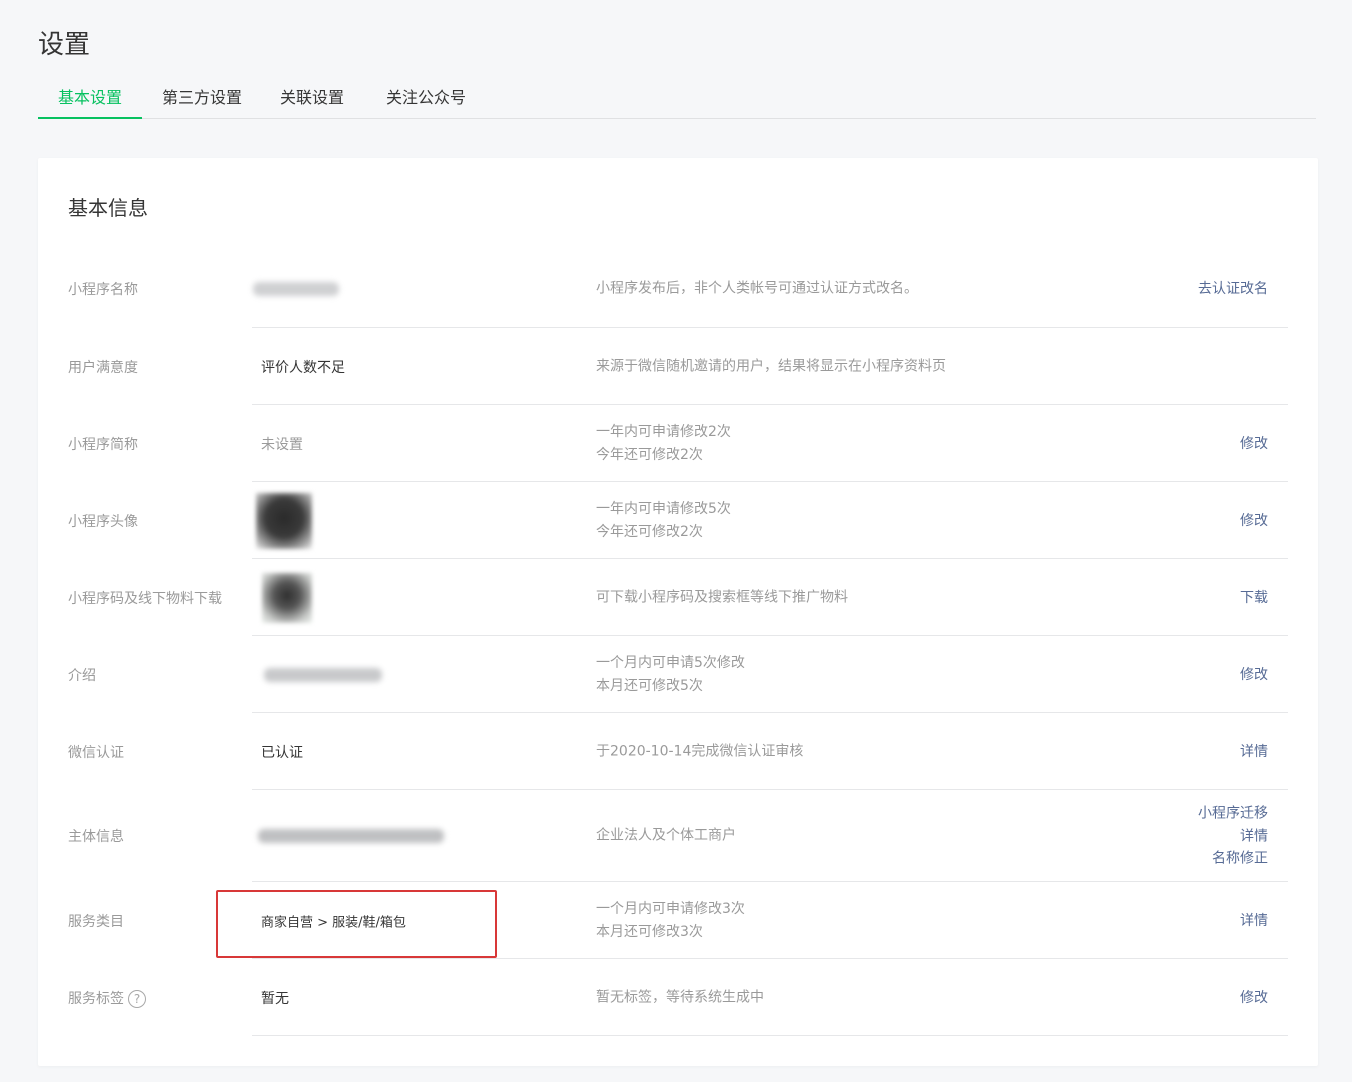 The height and width of the screenshot is (1082, 1352). I want to click on row-description: 一个月内可申请修改3次 本月还可修改3次, so click(670, 921).